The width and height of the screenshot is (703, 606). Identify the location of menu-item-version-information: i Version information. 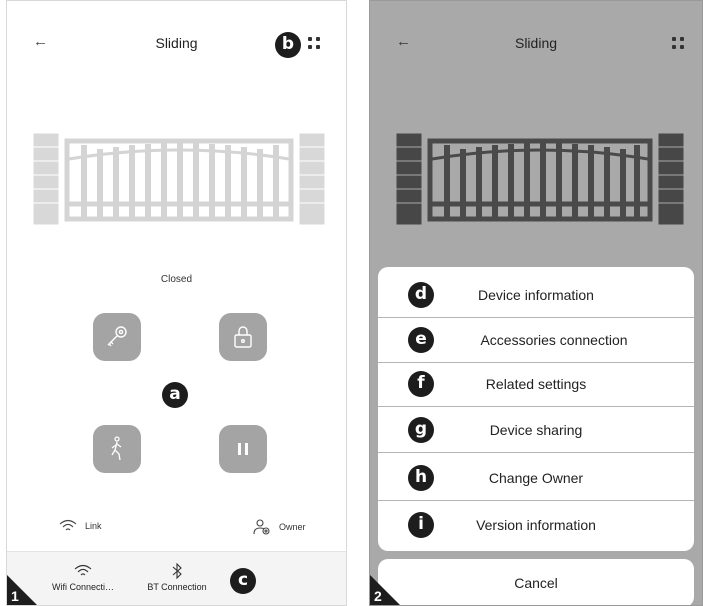
(536, 525).